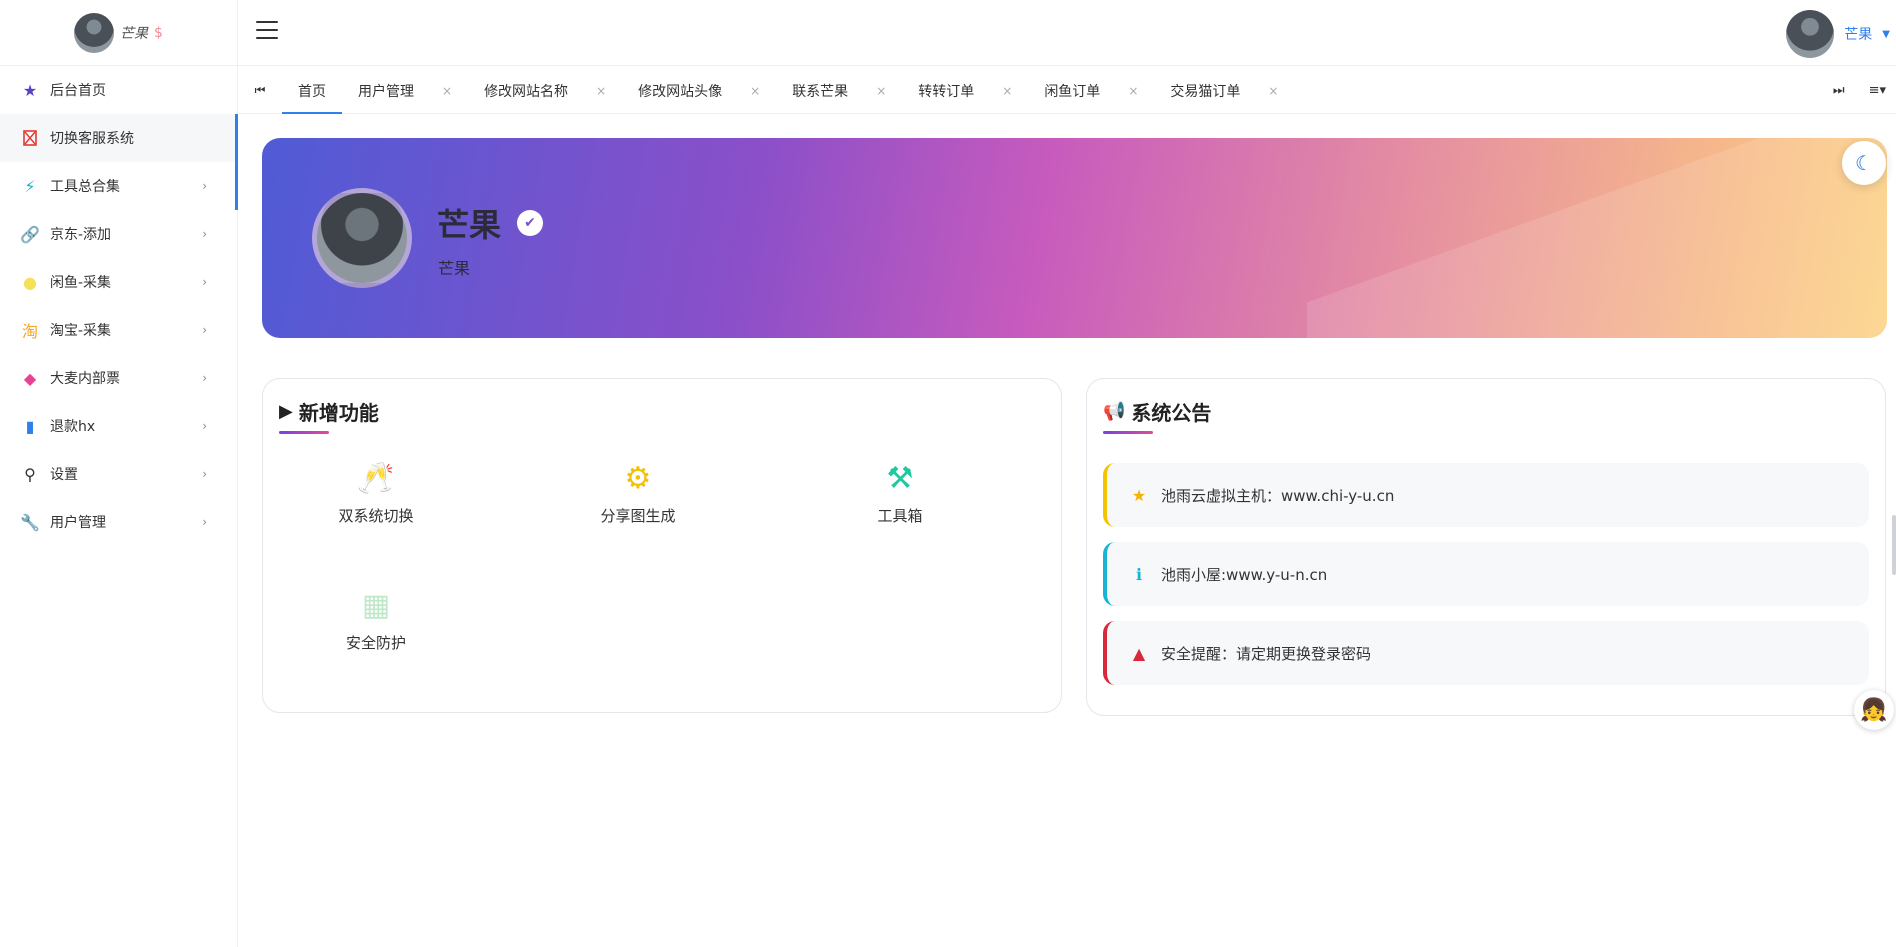 The height and width of the screenshot is (947, 1896). Describe the element at coordinates (118, 378) in the screenshot. I see `sidebar-item-damai-tickets: ◆ 大麦内部票 ›` at that location.